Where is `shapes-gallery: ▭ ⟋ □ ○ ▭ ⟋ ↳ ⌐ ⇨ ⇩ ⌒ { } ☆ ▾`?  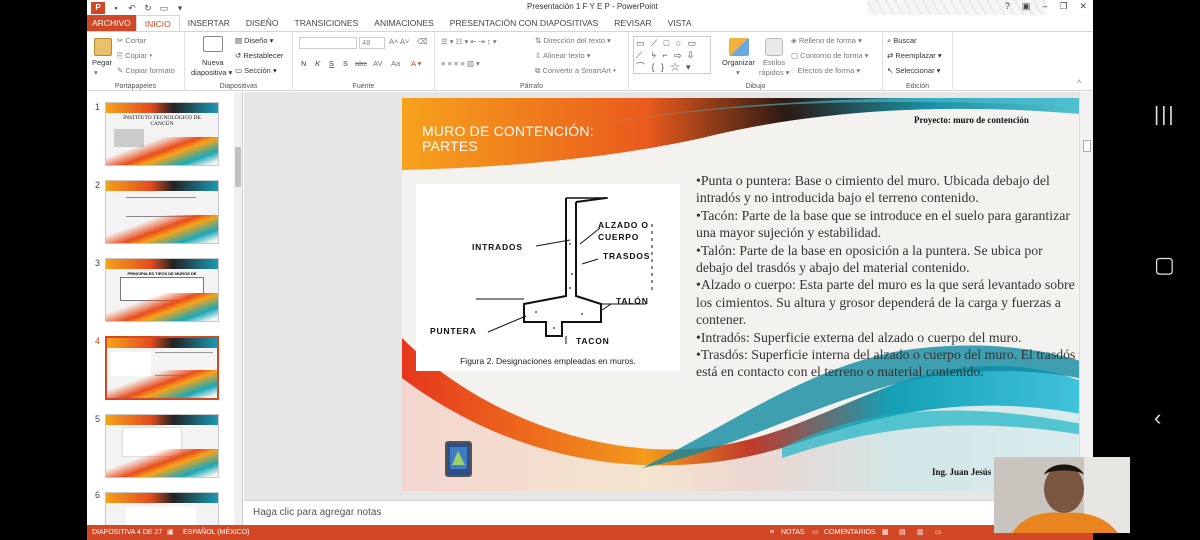 shapes-gallery: ▭ ⟋ □ ○ ▭ ⟋ ↳ ⌐ ⇨ ⇩ ⌒ { } ☆ ▾ is located at coordinates (672, 55).